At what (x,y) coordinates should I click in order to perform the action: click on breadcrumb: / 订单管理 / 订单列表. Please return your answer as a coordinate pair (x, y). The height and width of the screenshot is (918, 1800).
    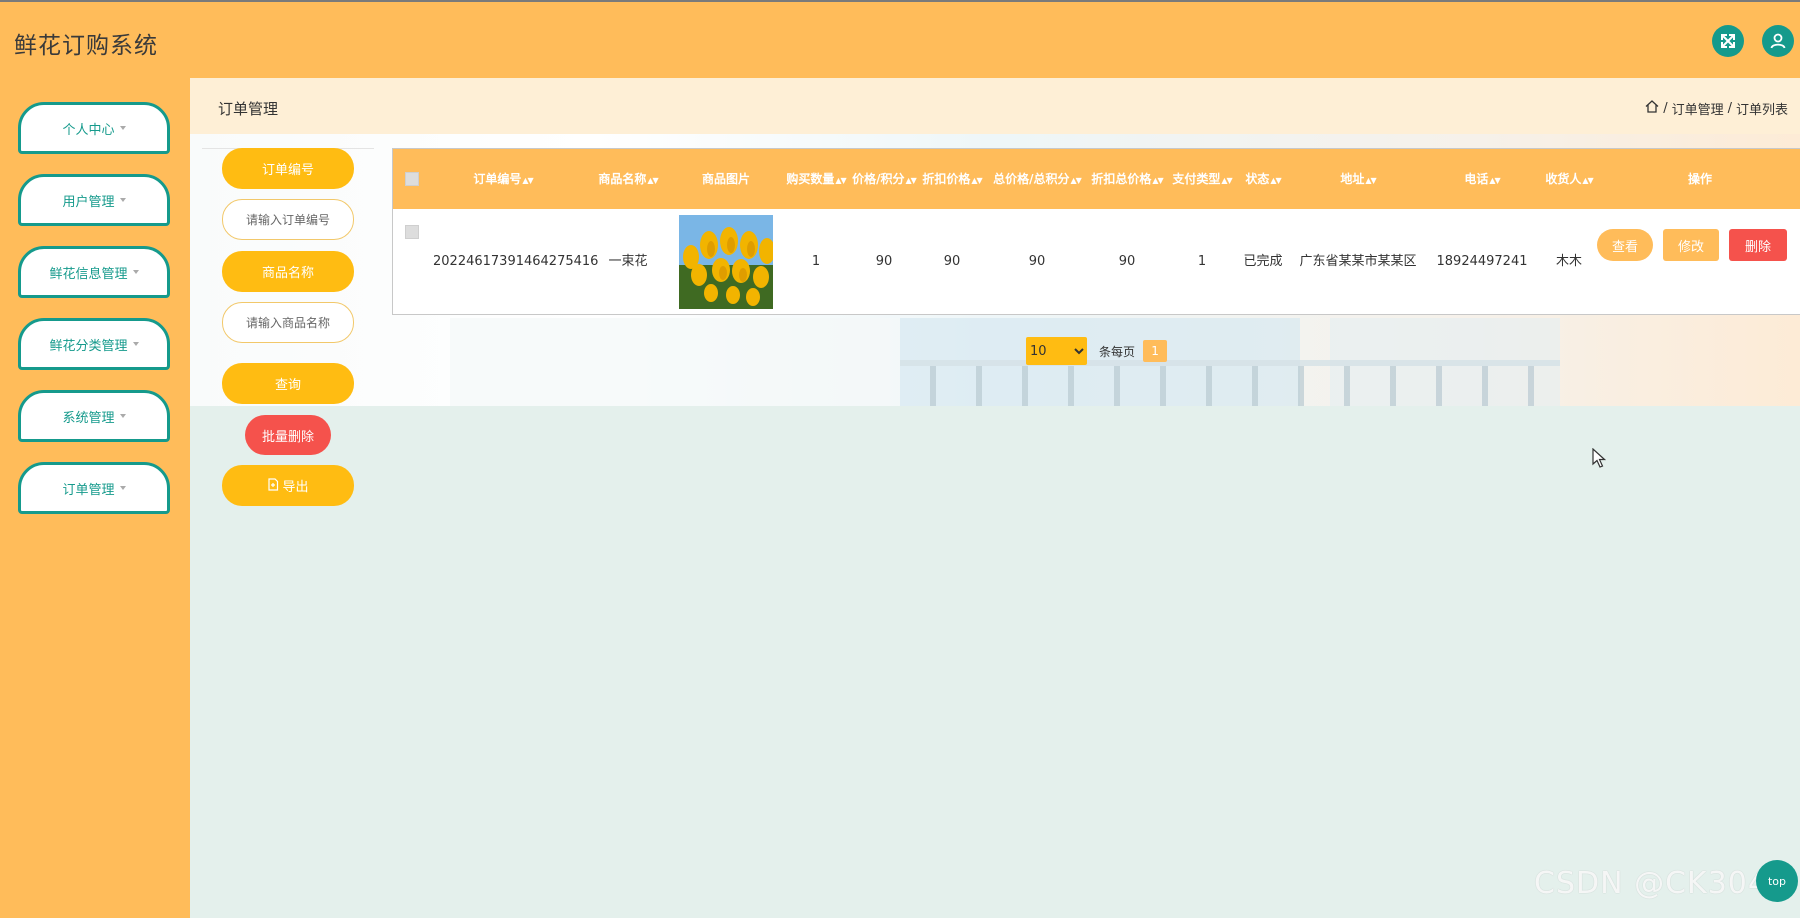
    Looking at the image, I should click on (1716, 108).